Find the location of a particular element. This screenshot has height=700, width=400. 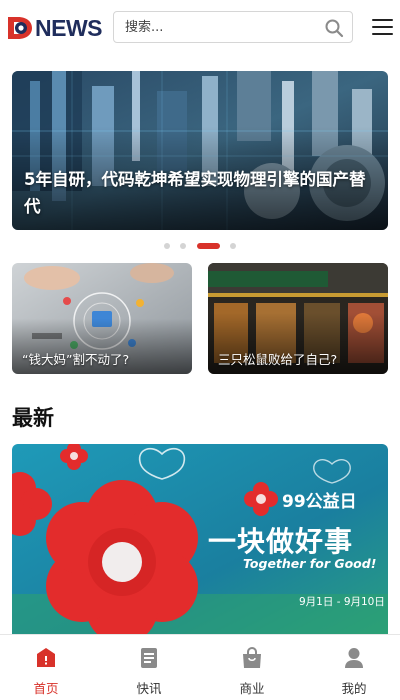

home-icon is located at coordinates (46, 657).